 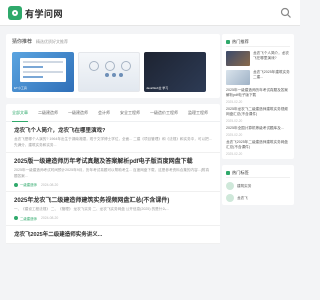 What do you see at coordinates (113, 218) in the screenshot?
I see `post-meta: 二级建造师 2024-08-20` at bounding box center [113, 218].